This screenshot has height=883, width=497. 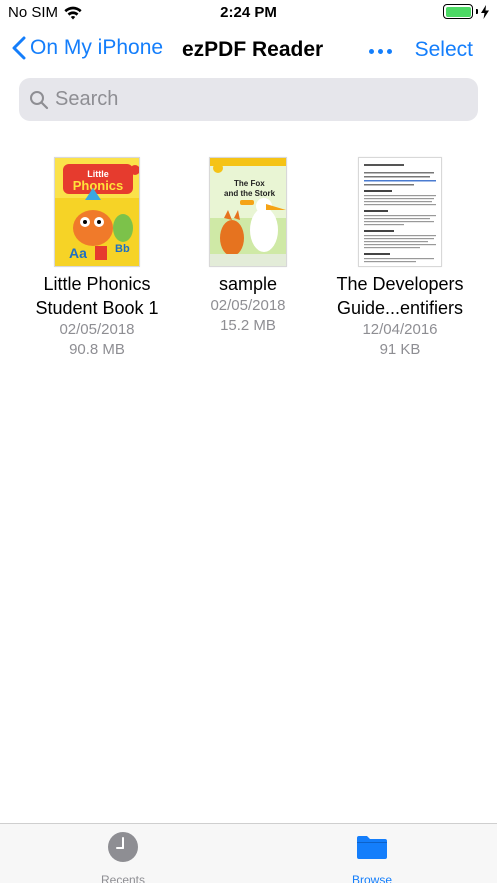 I want to click on fox-and-stork-cover-image: The Fox and the Stork, so click(x=248, y=212).